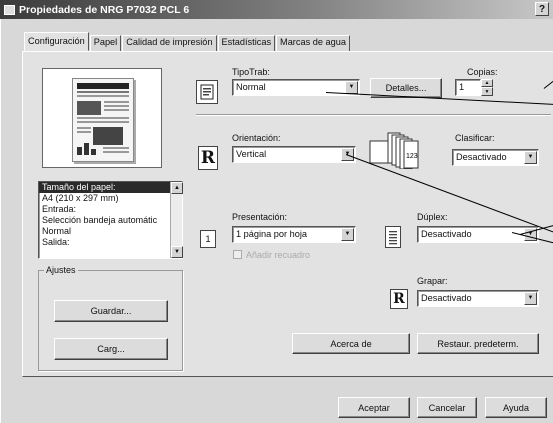 This screenshot has width=553, height=423. What do you see at coordinates (278, 255) in the screenshot?
I see `add-border-label: Añadir recuadro` at bounding box center [278, 255].